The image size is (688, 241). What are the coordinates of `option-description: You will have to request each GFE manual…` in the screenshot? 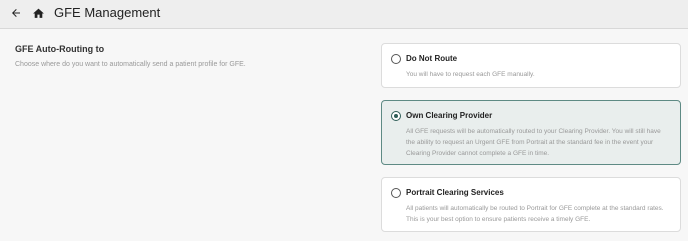 It's located at (470, 74).